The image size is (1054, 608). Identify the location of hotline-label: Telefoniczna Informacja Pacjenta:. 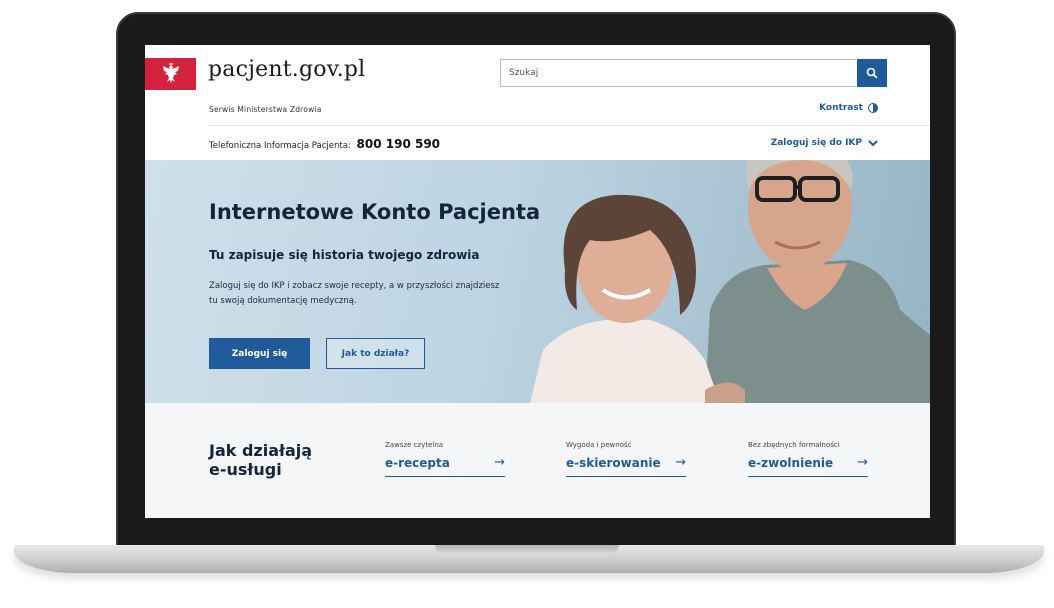
(280, 146).